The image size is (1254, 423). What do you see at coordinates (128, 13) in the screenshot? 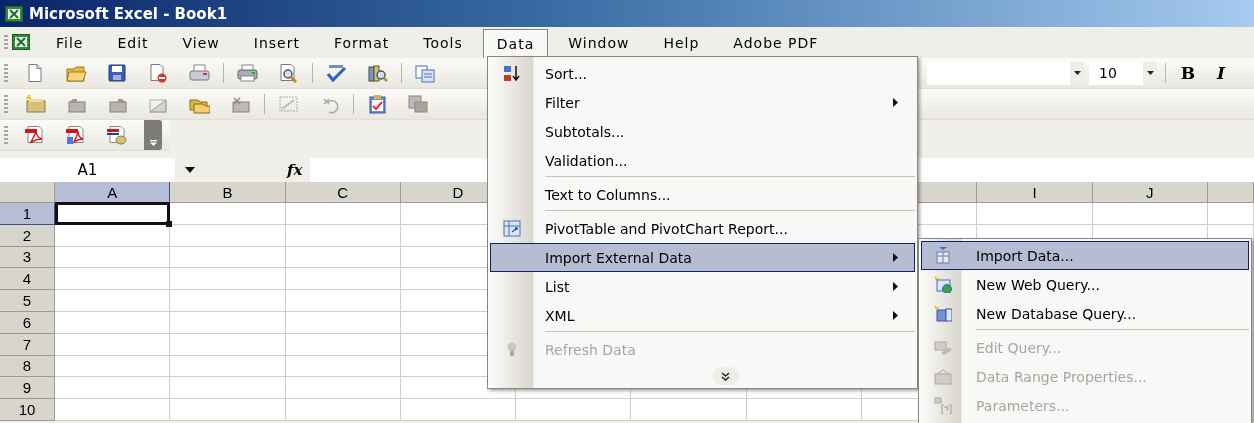
I see `window-title: Microsoft Excel - Book1` at bounding box center [128, 13].